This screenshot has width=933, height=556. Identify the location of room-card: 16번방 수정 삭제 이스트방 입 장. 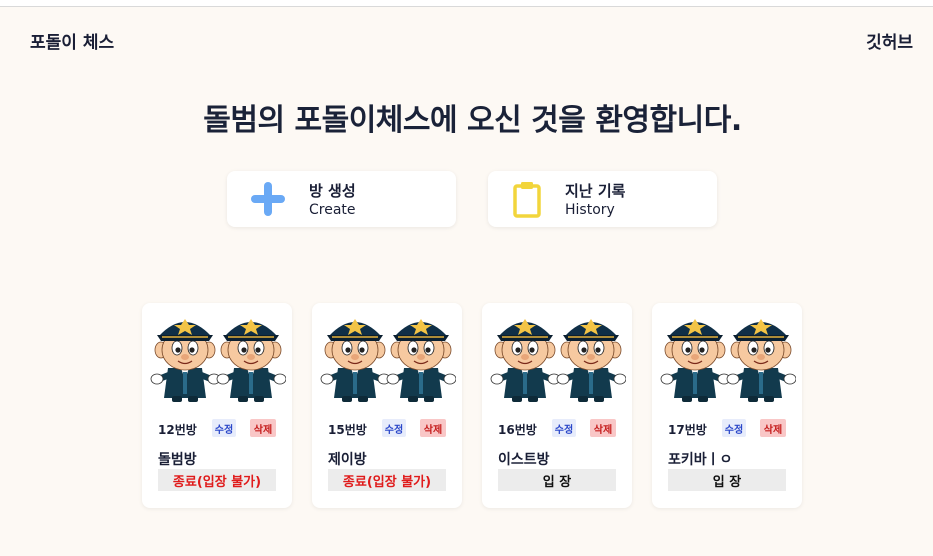
(557, 405).